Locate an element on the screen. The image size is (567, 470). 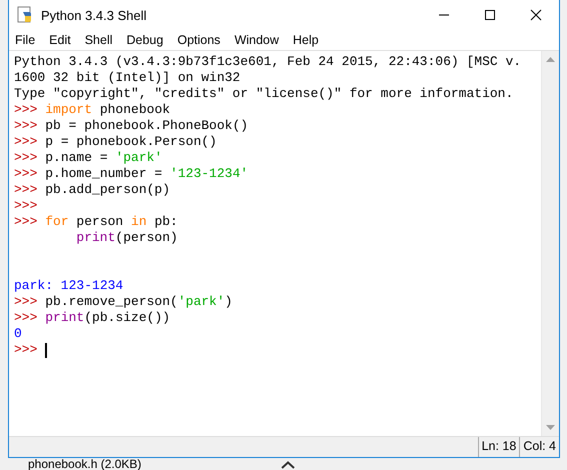
scrollbar is located at coordinates (550, 243).